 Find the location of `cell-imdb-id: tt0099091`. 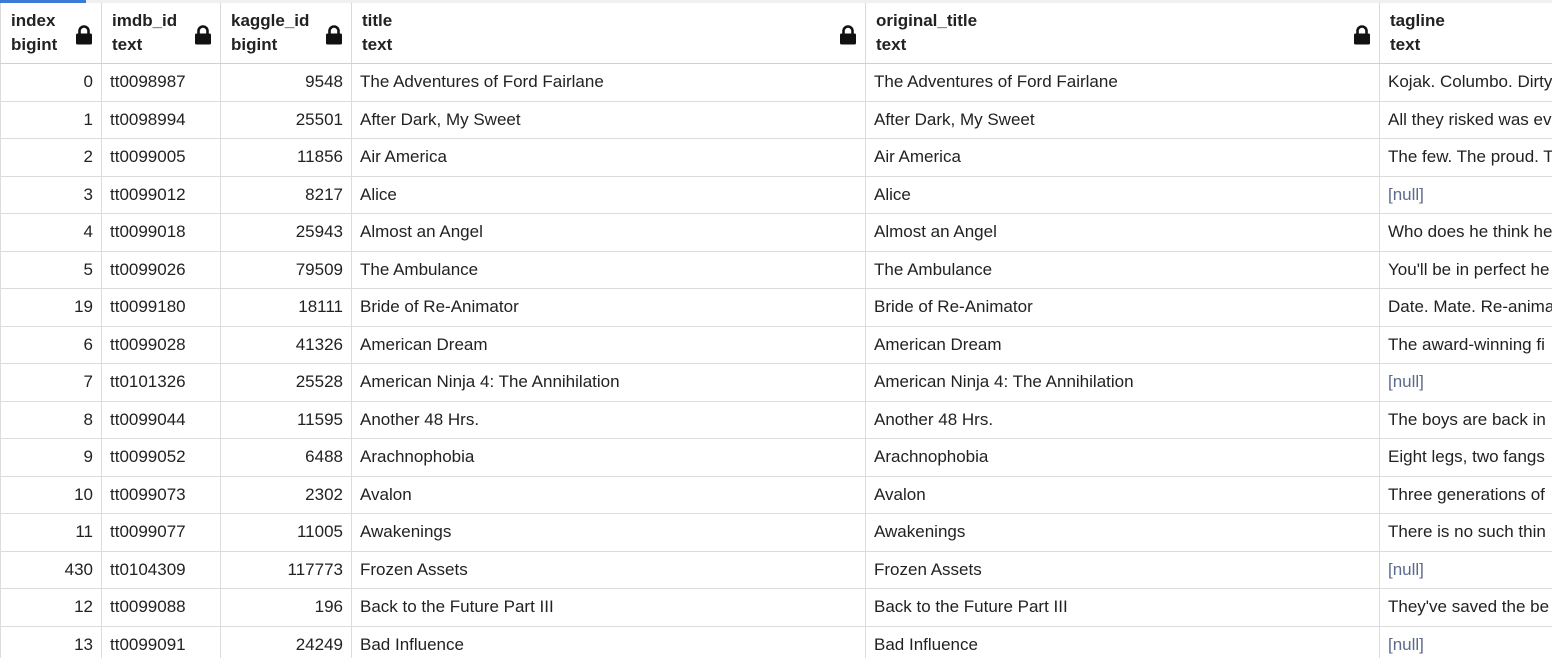

cell-imdb-id: tt0099091 is located at coordinates (161, 642).